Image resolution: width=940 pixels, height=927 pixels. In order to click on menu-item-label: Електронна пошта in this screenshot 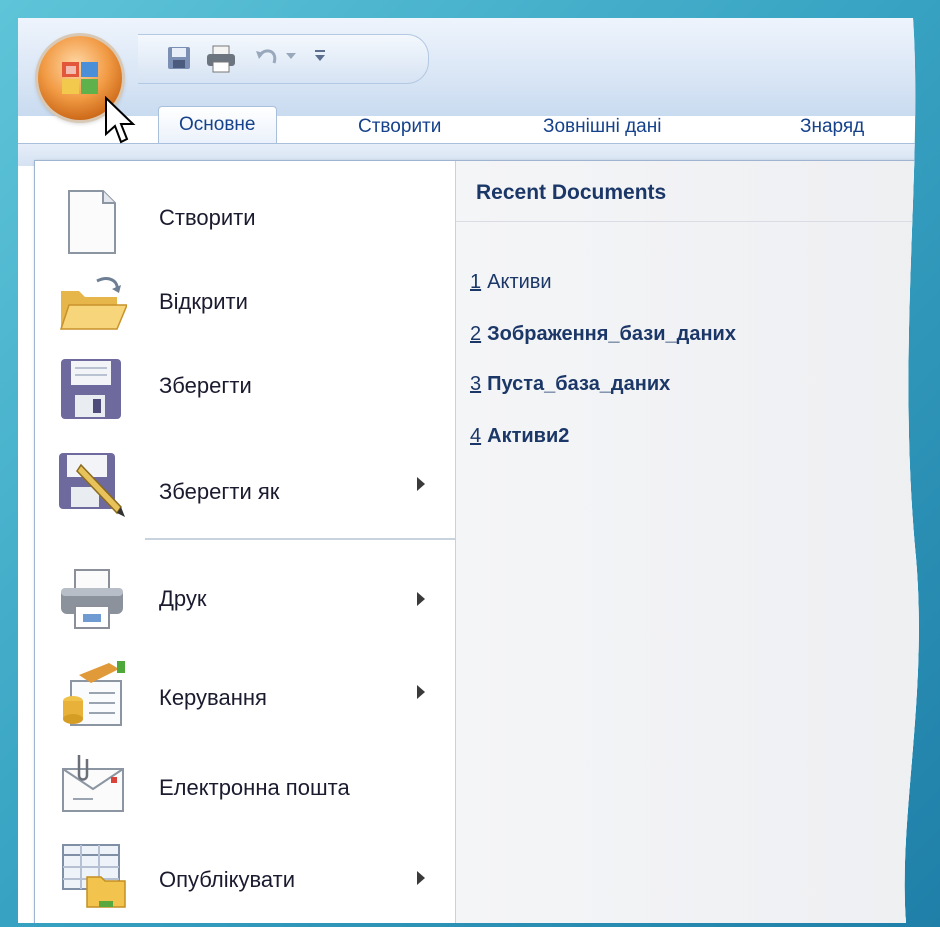, I will do `click(254, 787)`.